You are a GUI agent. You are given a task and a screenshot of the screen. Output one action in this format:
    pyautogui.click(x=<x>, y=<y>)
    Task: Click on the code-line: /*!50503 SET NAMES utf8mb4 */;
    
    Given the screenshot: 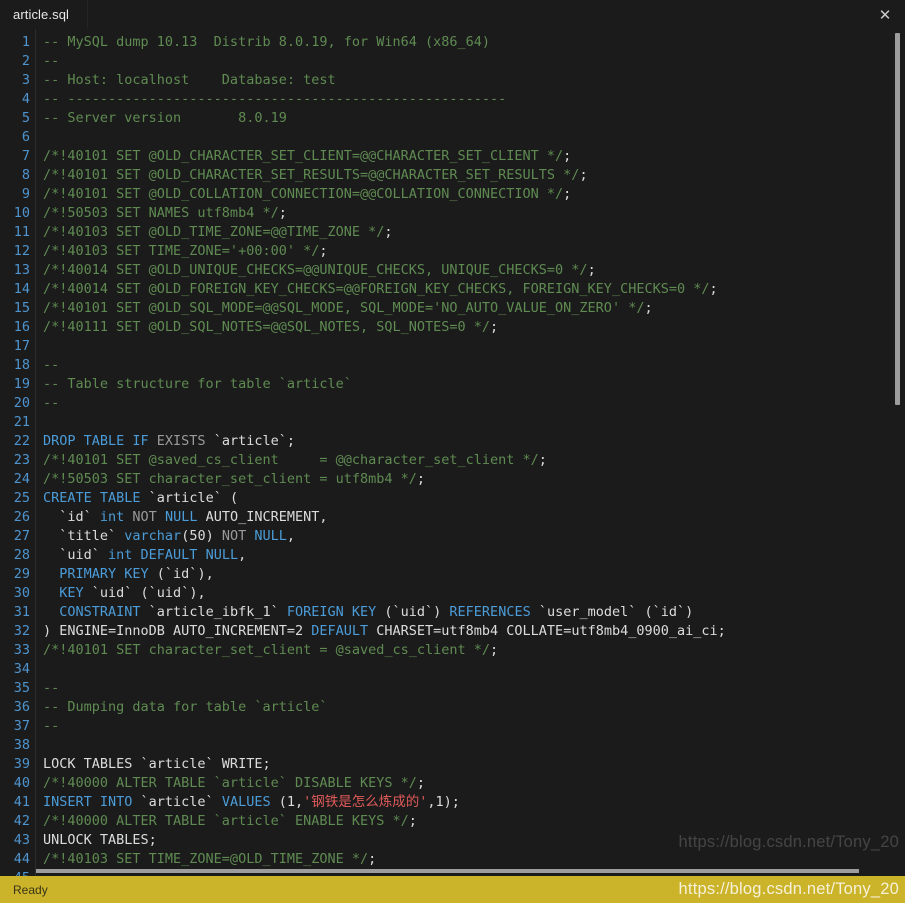 What is the action you would take?
    pyautogui.click(x=474, y=213)
    